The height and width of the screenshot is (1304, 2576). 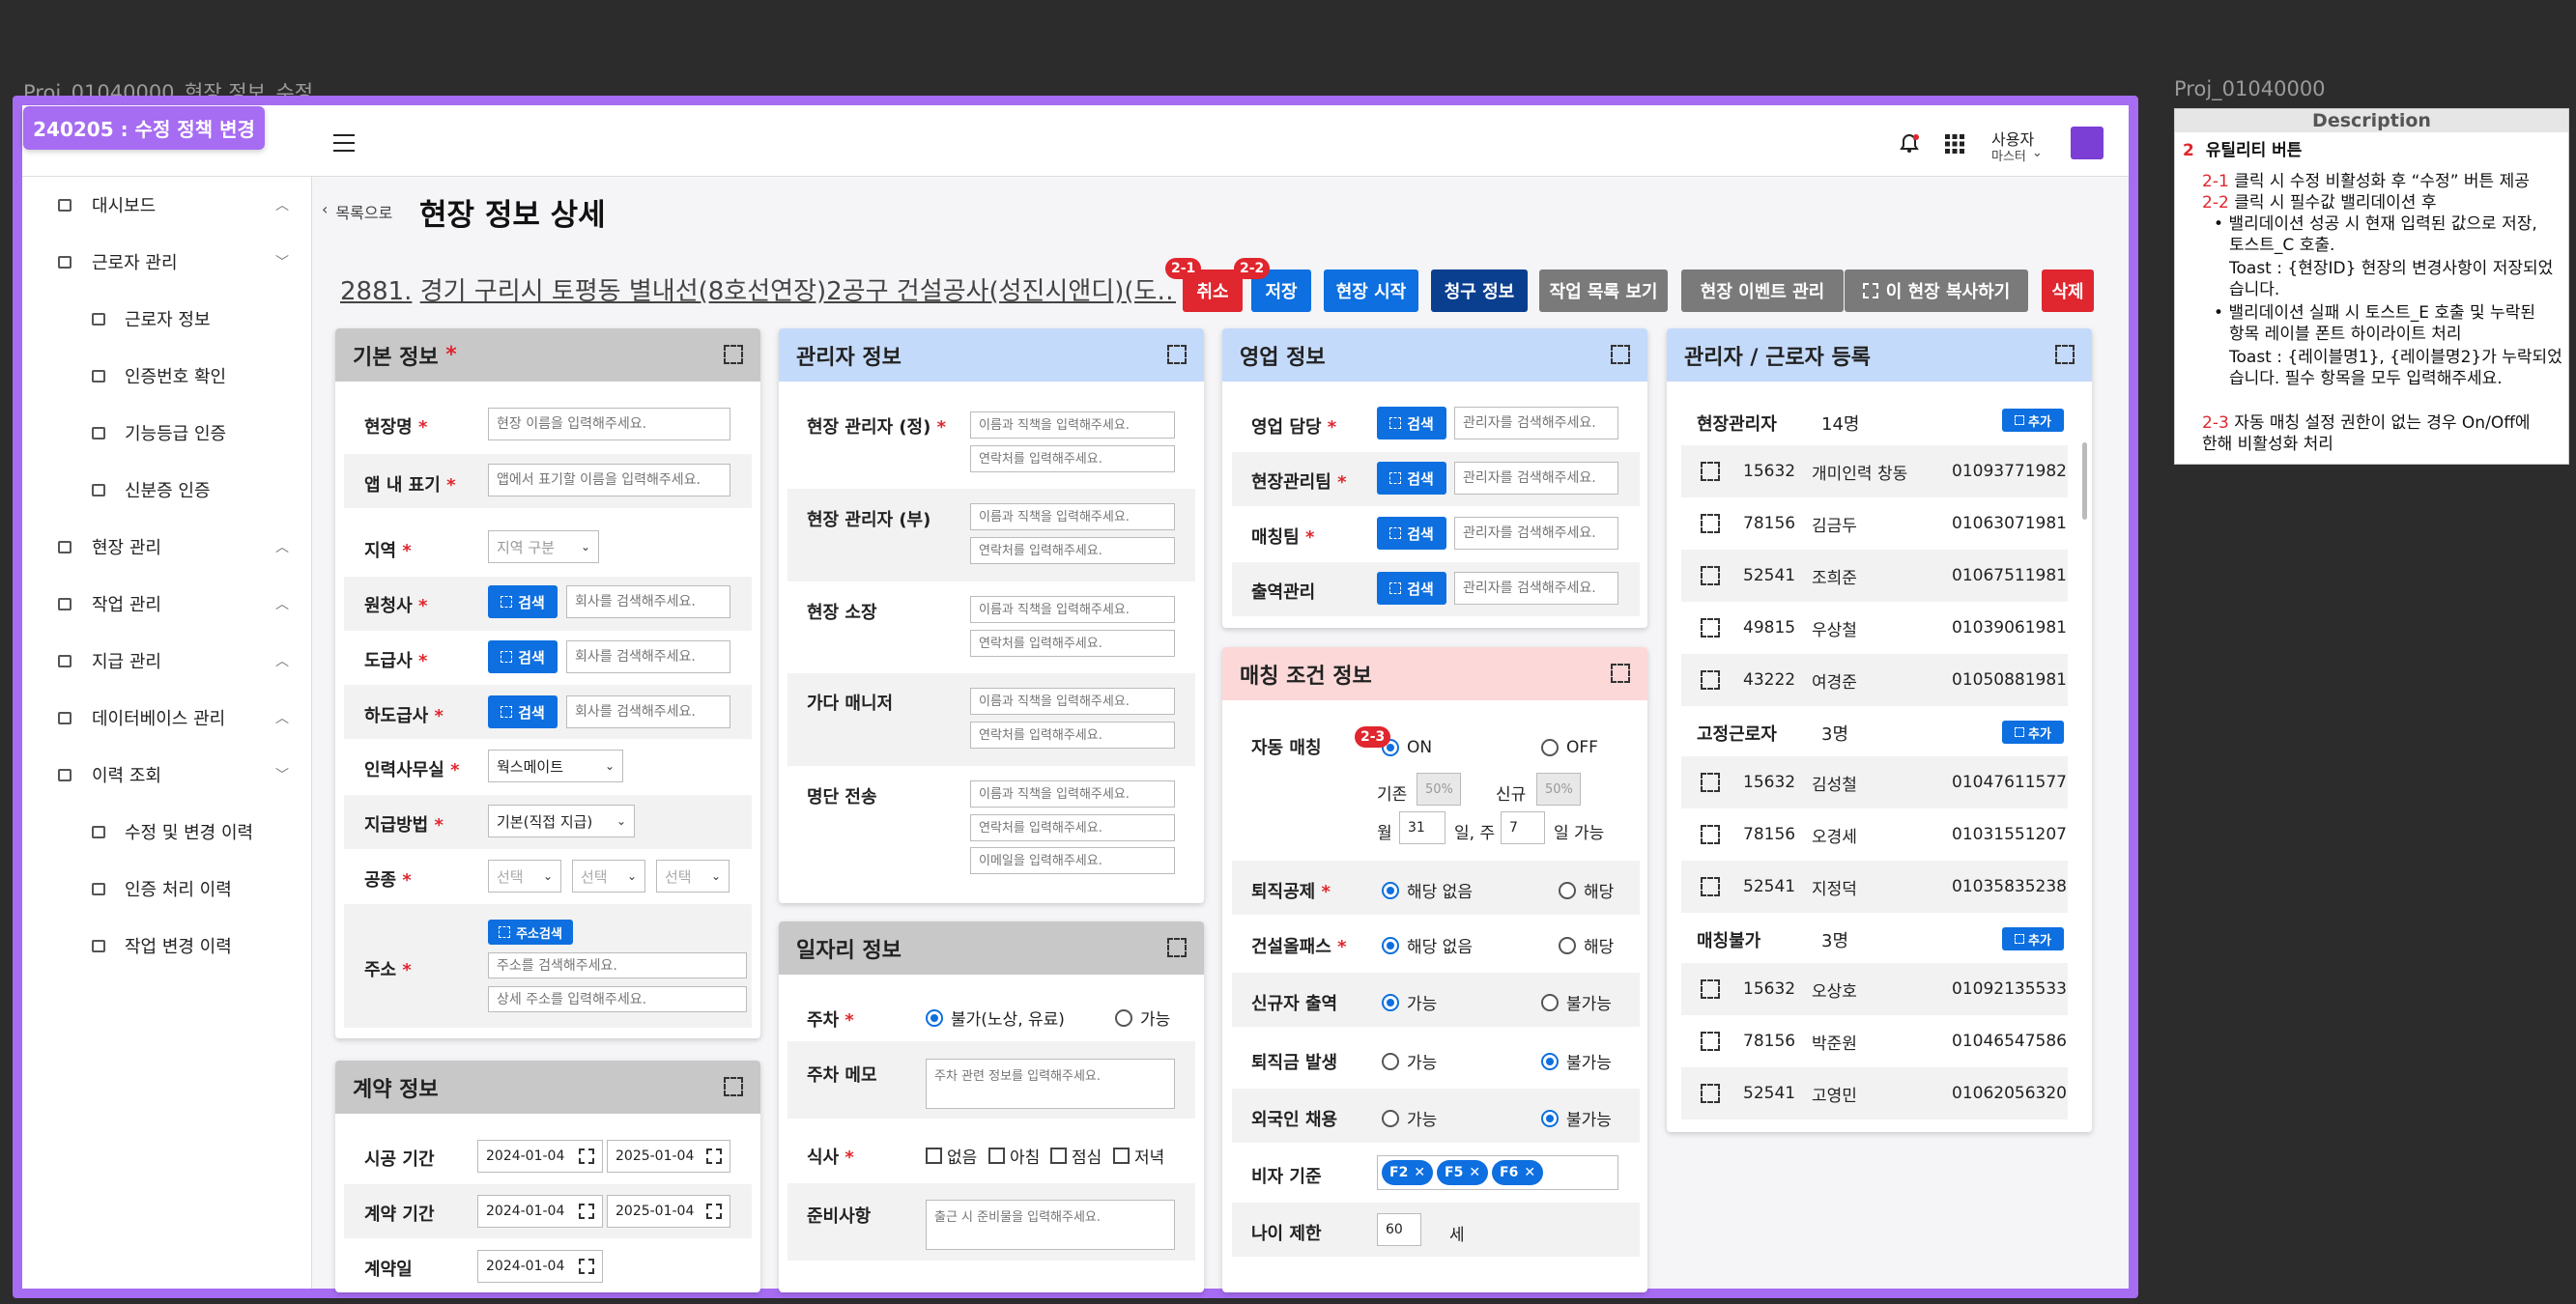 What do you see at coordinates (1073, 860) in the screenshot?
I see `roster-email-input` at bounding box center [1073, 860].